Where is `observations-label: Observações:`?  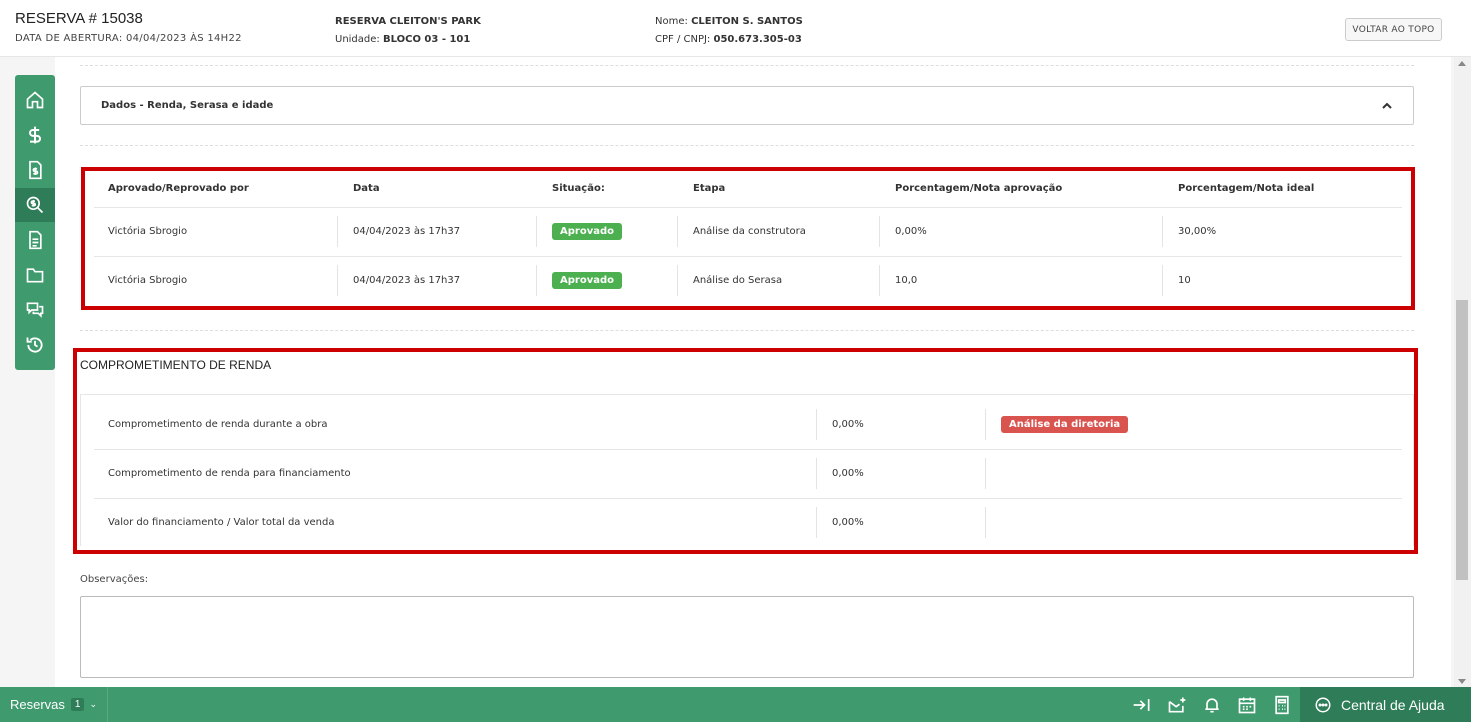
observations-label: Observações: is located at coordinates (114, 579).